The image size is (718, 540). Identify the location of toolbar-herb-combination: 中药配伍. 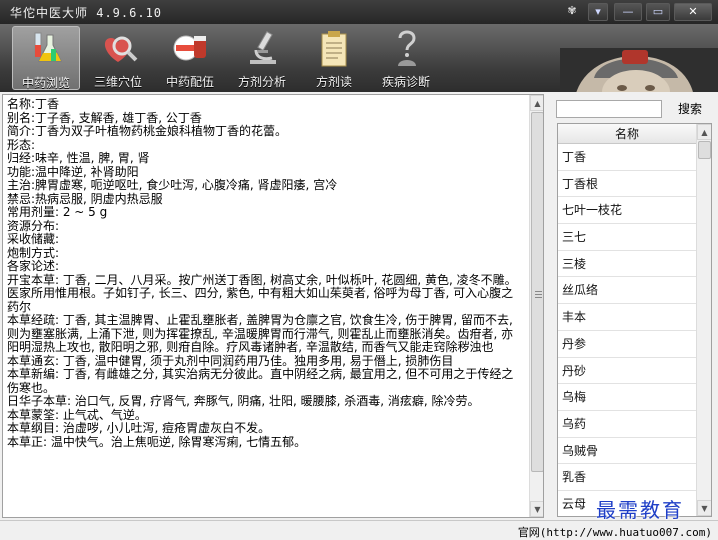
(190, 58).